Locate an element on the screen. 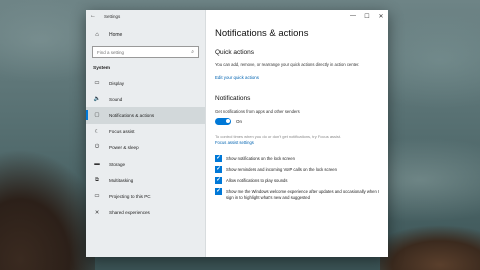 The width and height of the screenshot is (480, 270). sidebar-item-label: Sound is located at coordinates (116, 99).